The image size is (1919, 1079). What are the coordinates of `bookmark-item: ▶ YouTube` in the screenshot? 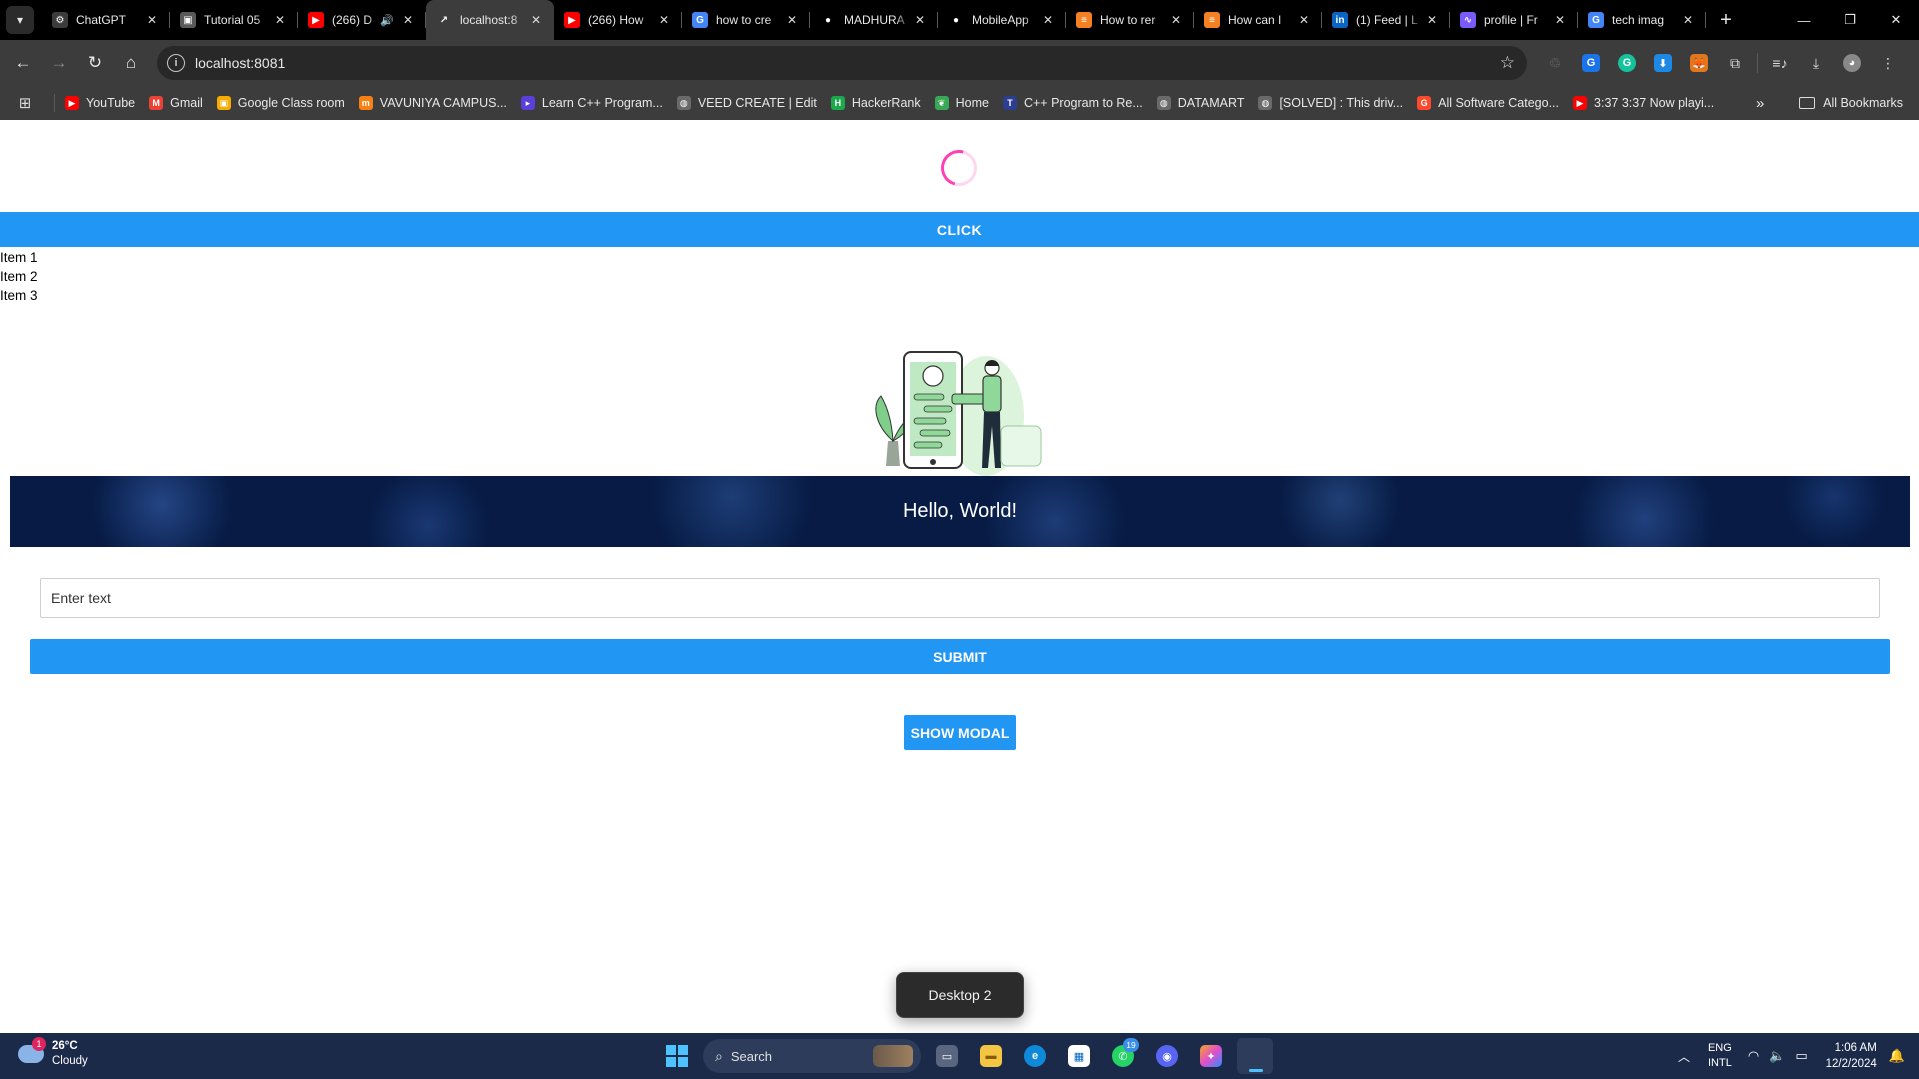 It's located at (100, 103).